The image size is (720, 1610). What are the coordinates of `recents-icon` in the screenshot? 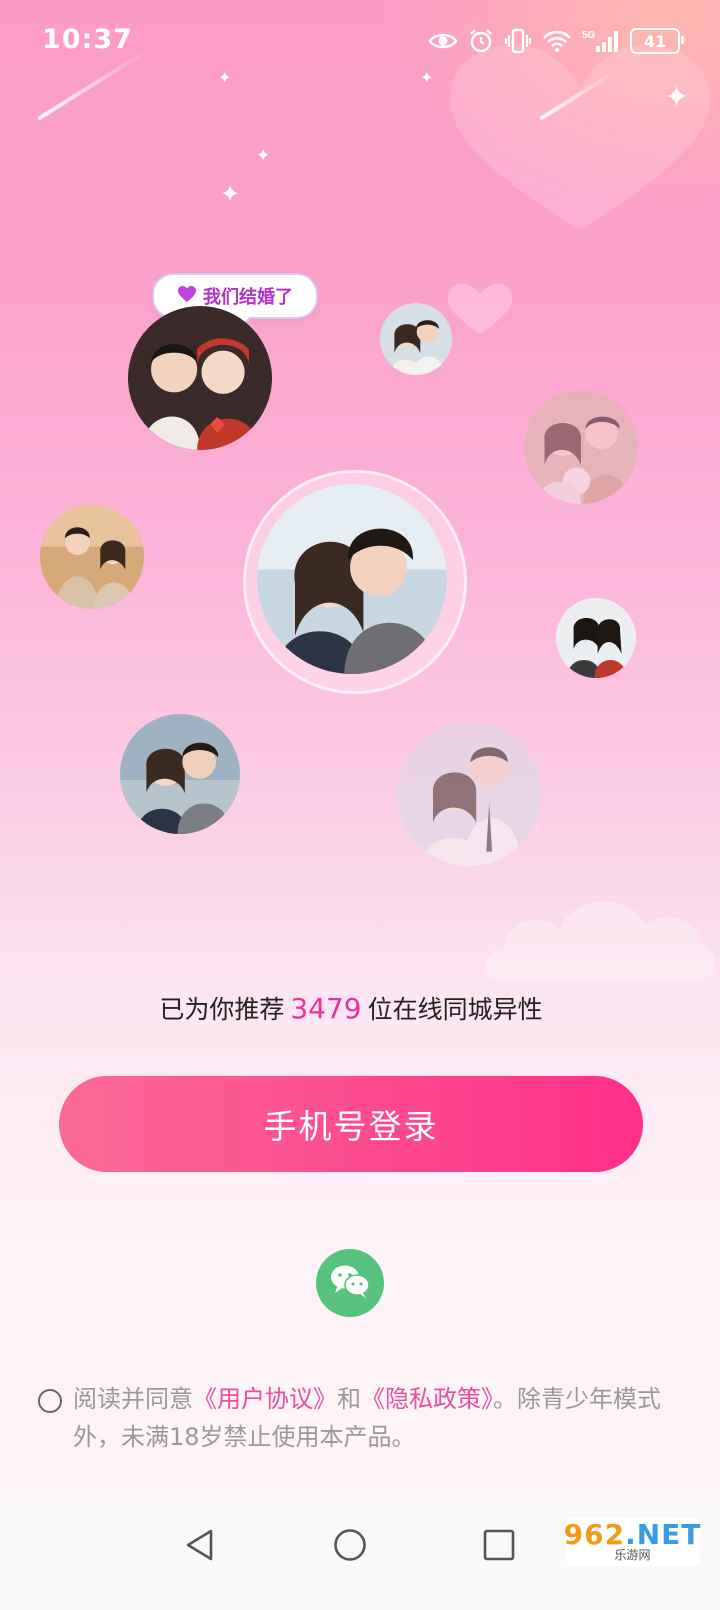 It's located at (499, 1547).